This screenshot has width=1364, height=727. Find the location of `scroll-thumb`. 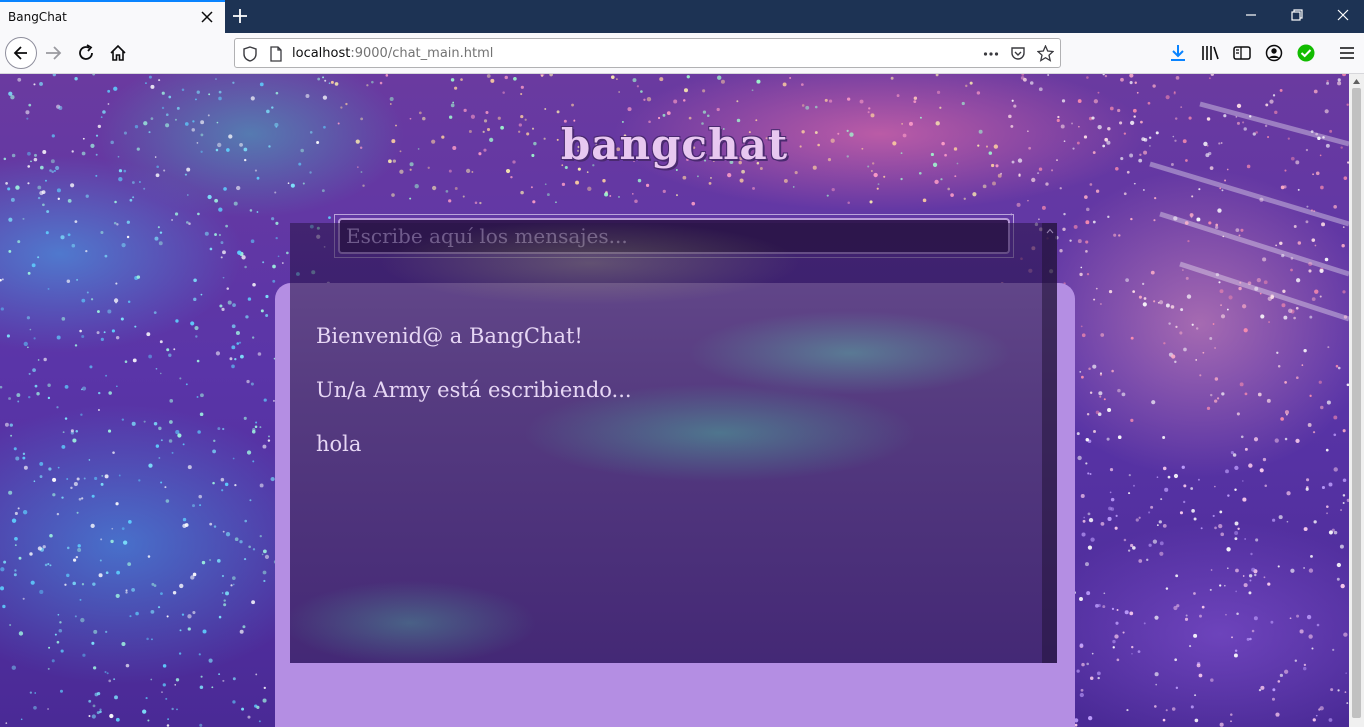

scroll-thumb is located at coordinates (1356, 403).